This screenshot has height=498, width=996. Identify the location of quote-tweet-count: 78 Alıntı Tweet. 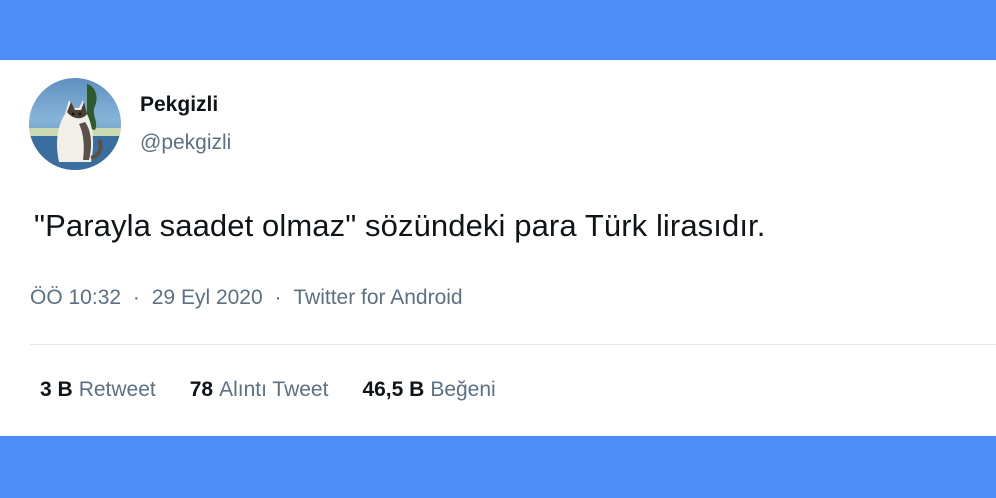
(259, 390).